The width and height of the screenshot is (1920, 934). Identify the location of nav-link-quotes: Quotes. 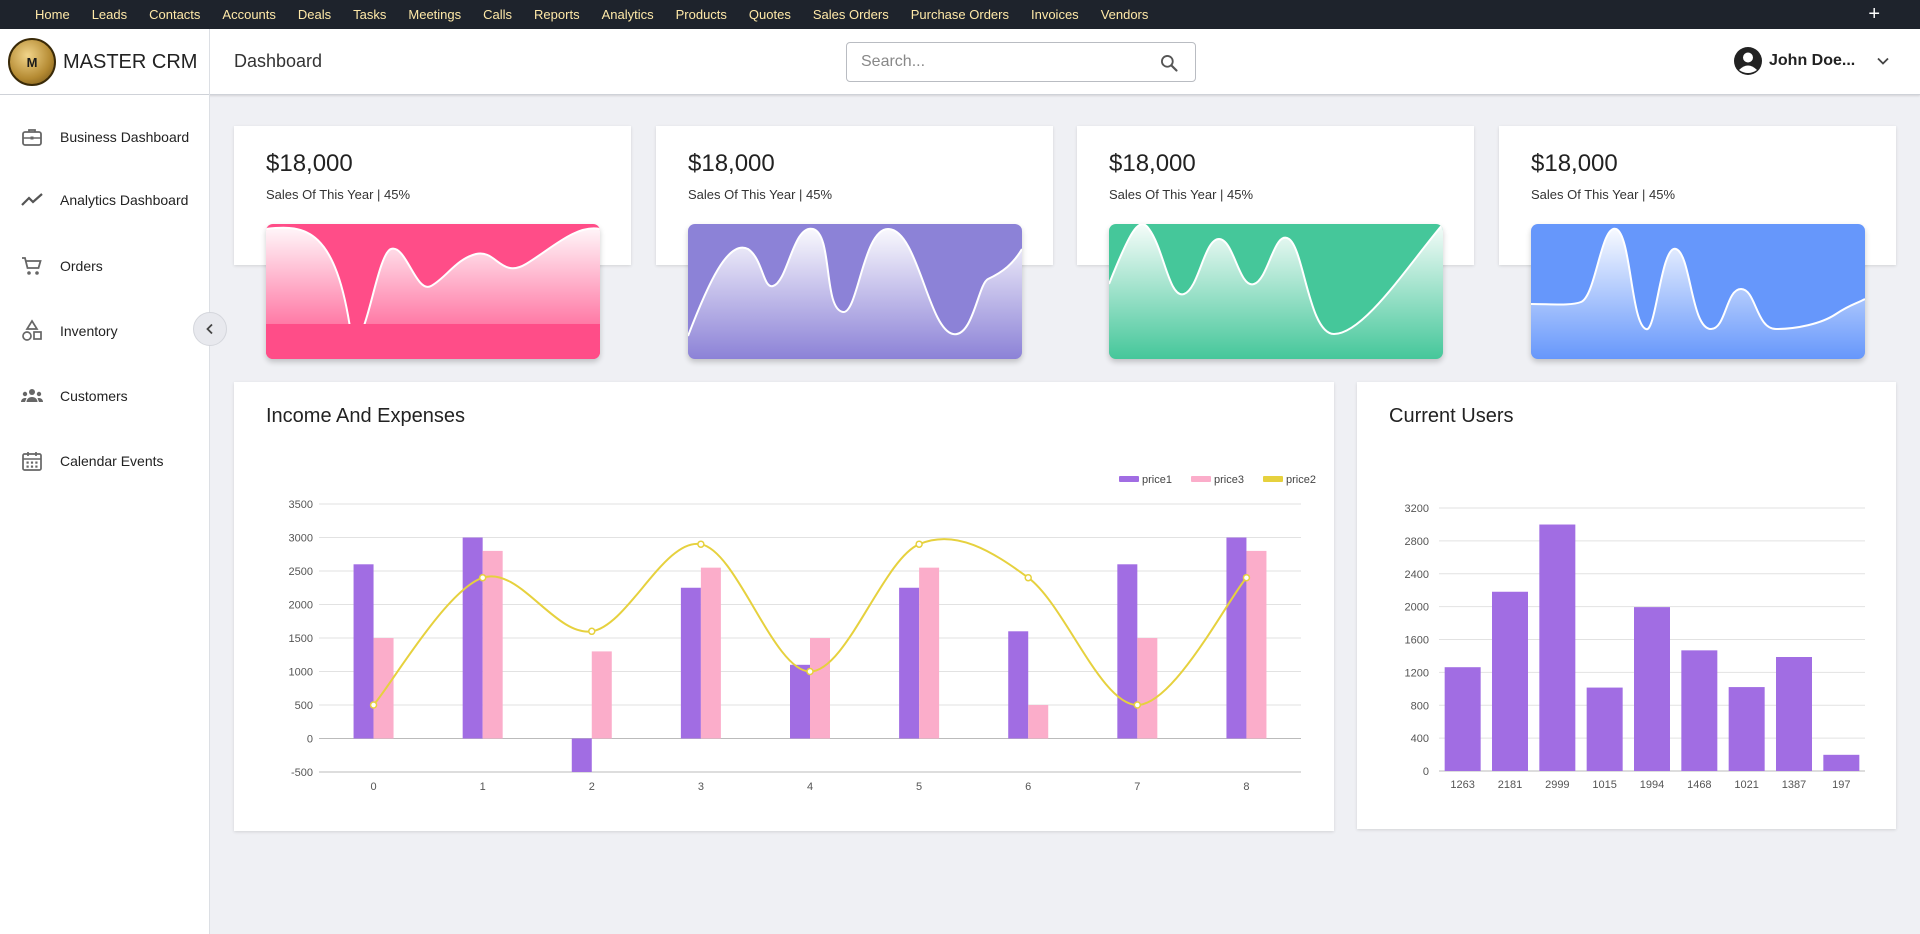
(770, 14).